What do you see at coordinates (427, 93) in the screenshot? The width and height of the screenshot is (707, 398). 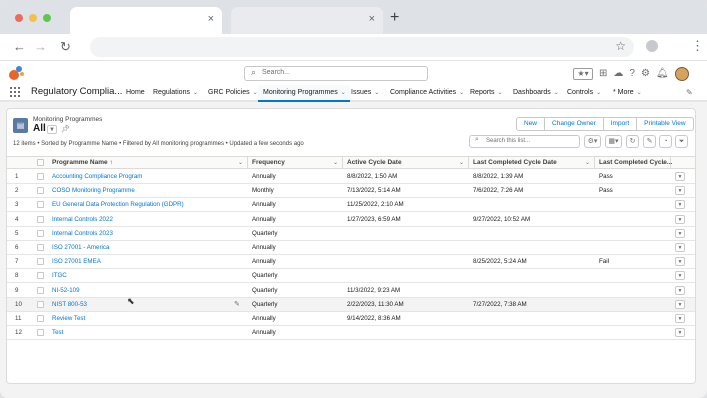 I see `nav-item-compliance-activities: Compliance Activities ⌄` at bounding box center [427, 93].